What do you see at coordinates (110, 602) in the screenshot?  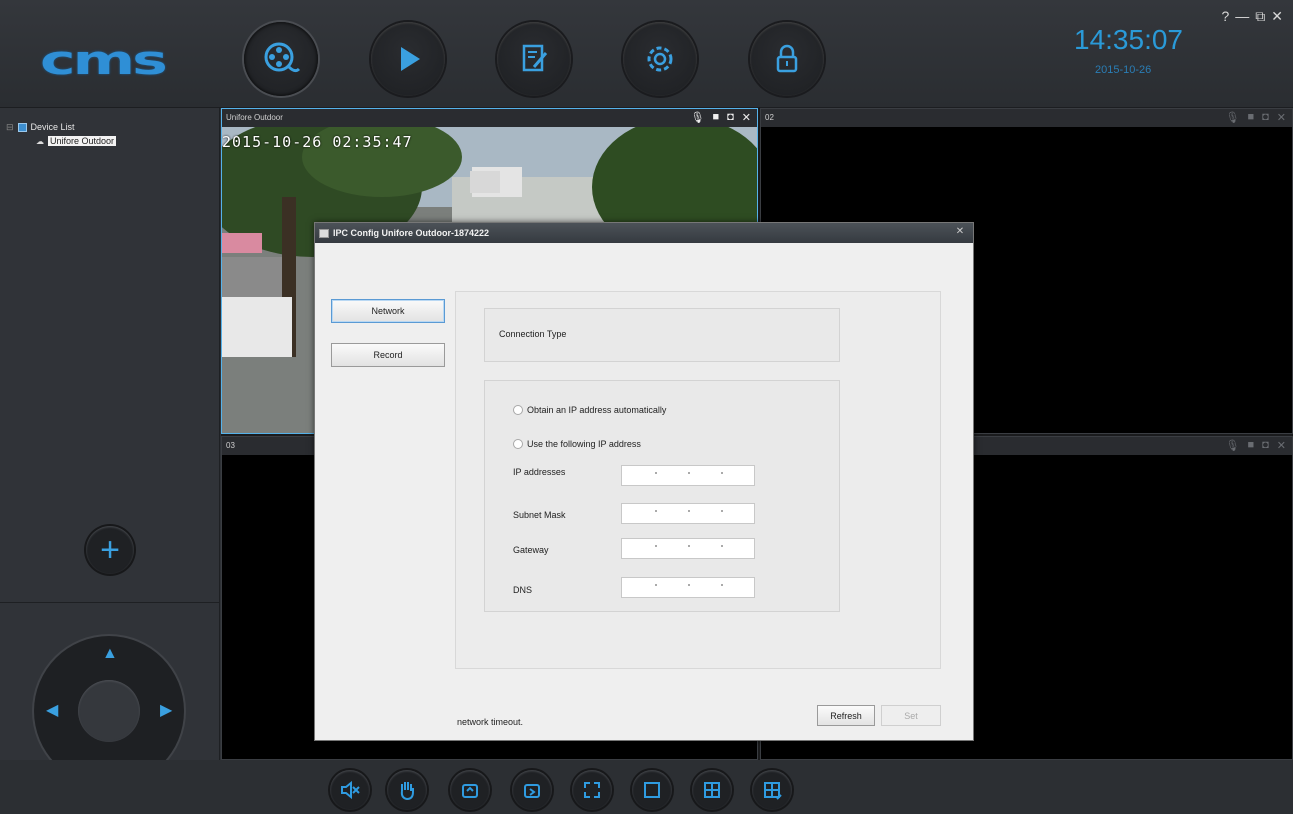 I see `divider` at bounding box center [110, 602].